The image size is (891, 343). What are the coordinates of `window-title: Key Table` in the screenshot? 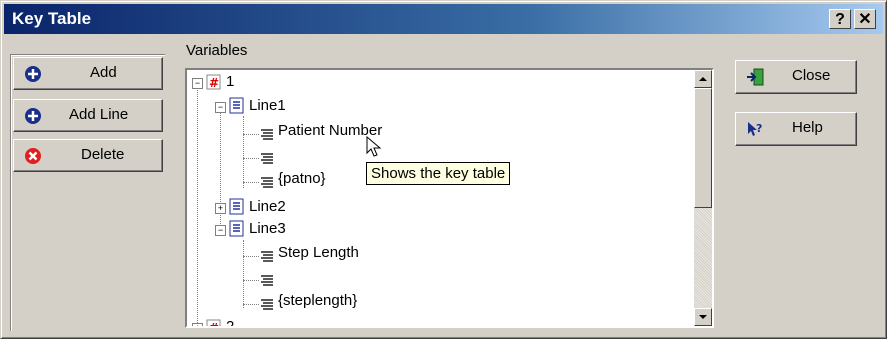 It's located at (52, 18).